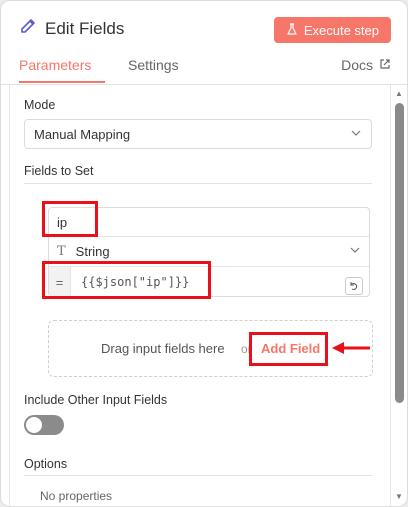 This screenshot has width=408, height=507. Describe the element at coordinates (163, 348) in the screenshot. I see `drop-zone-text: Drag input fields here` at that location.